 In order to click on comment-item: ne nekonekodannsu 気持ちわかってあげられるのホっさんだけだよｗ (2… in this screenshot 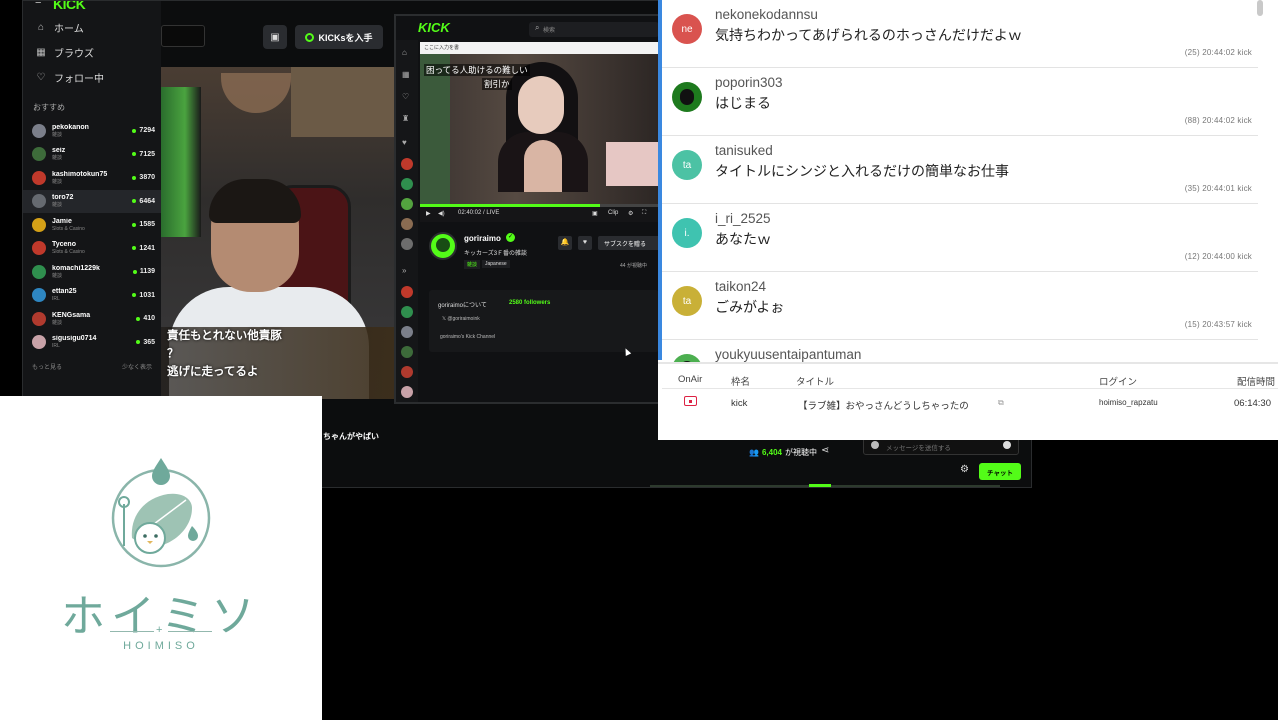, I will do `click(960, 34)`.